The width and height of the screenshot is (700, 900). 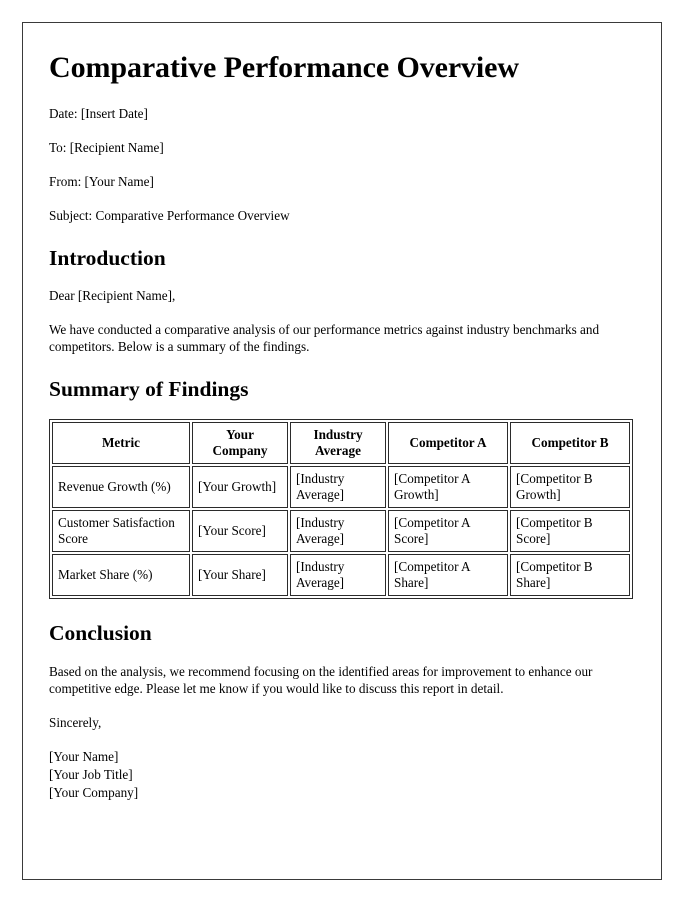 What do you see at coordinates (570, 443) in the screenshot?
I see `column-header-competitor-b: Competitor B` at bounding box center [570, 443].